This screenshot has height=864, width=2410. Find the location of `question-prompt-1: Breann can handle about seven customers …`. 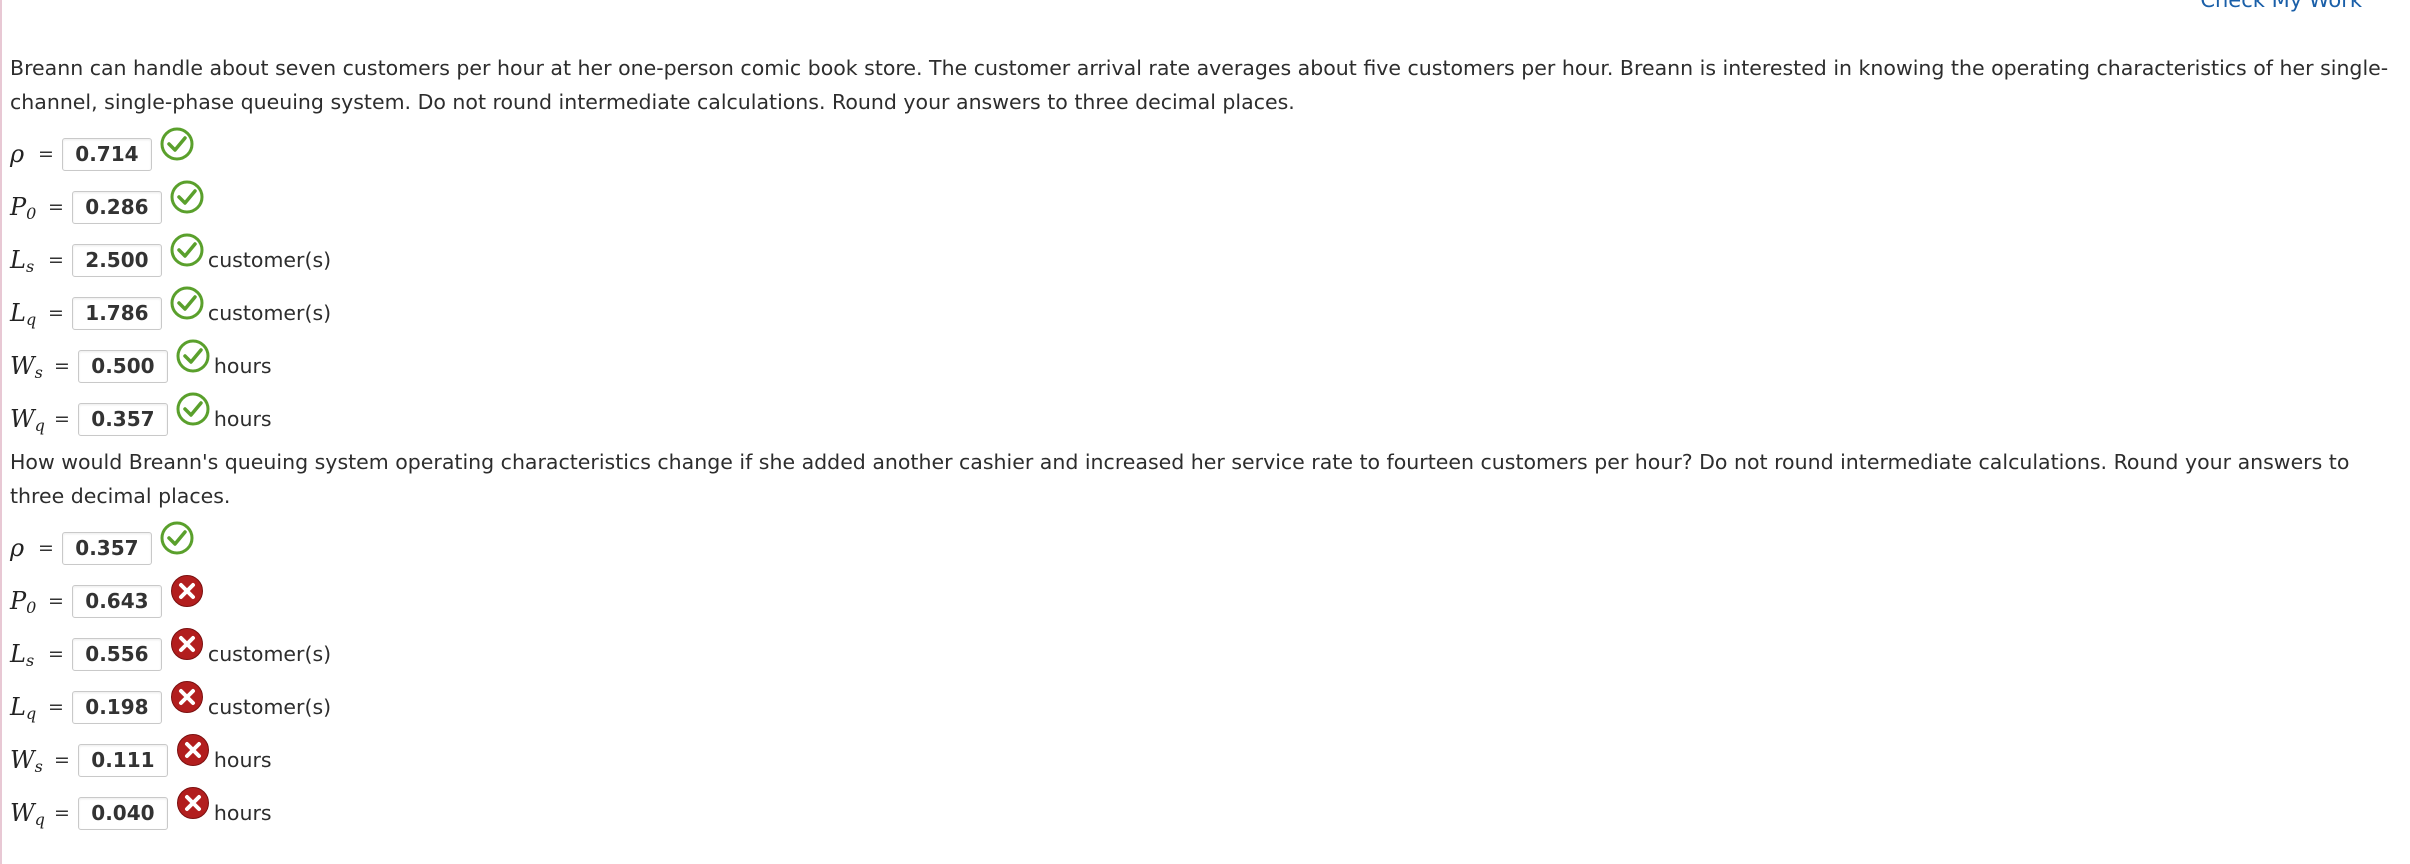

question-prompt-1: Breann can handle about seven customers … is located at coordinates (1199, 85).